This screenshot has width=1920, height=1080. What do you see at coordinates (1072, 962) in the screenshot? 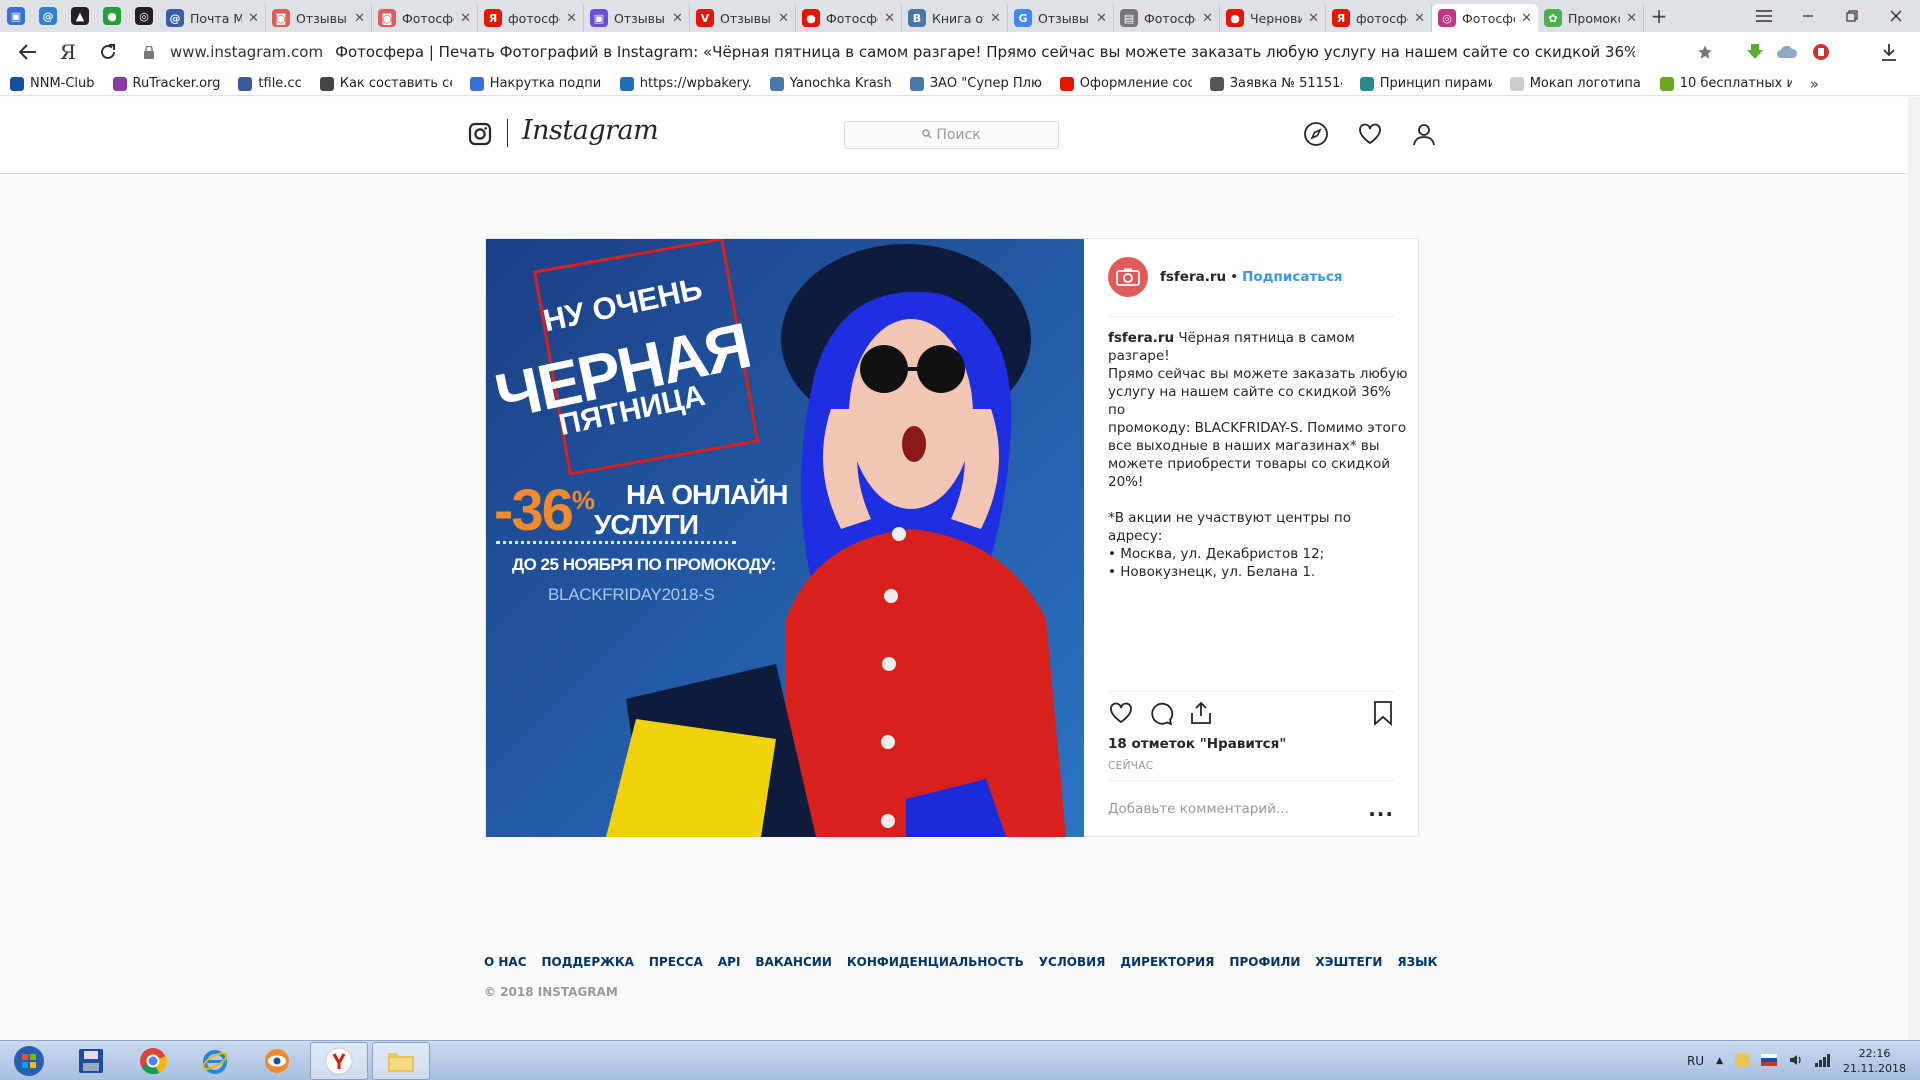
I see `footer-link: УСЛОВИЯ` at bounding box center [1072, 962].